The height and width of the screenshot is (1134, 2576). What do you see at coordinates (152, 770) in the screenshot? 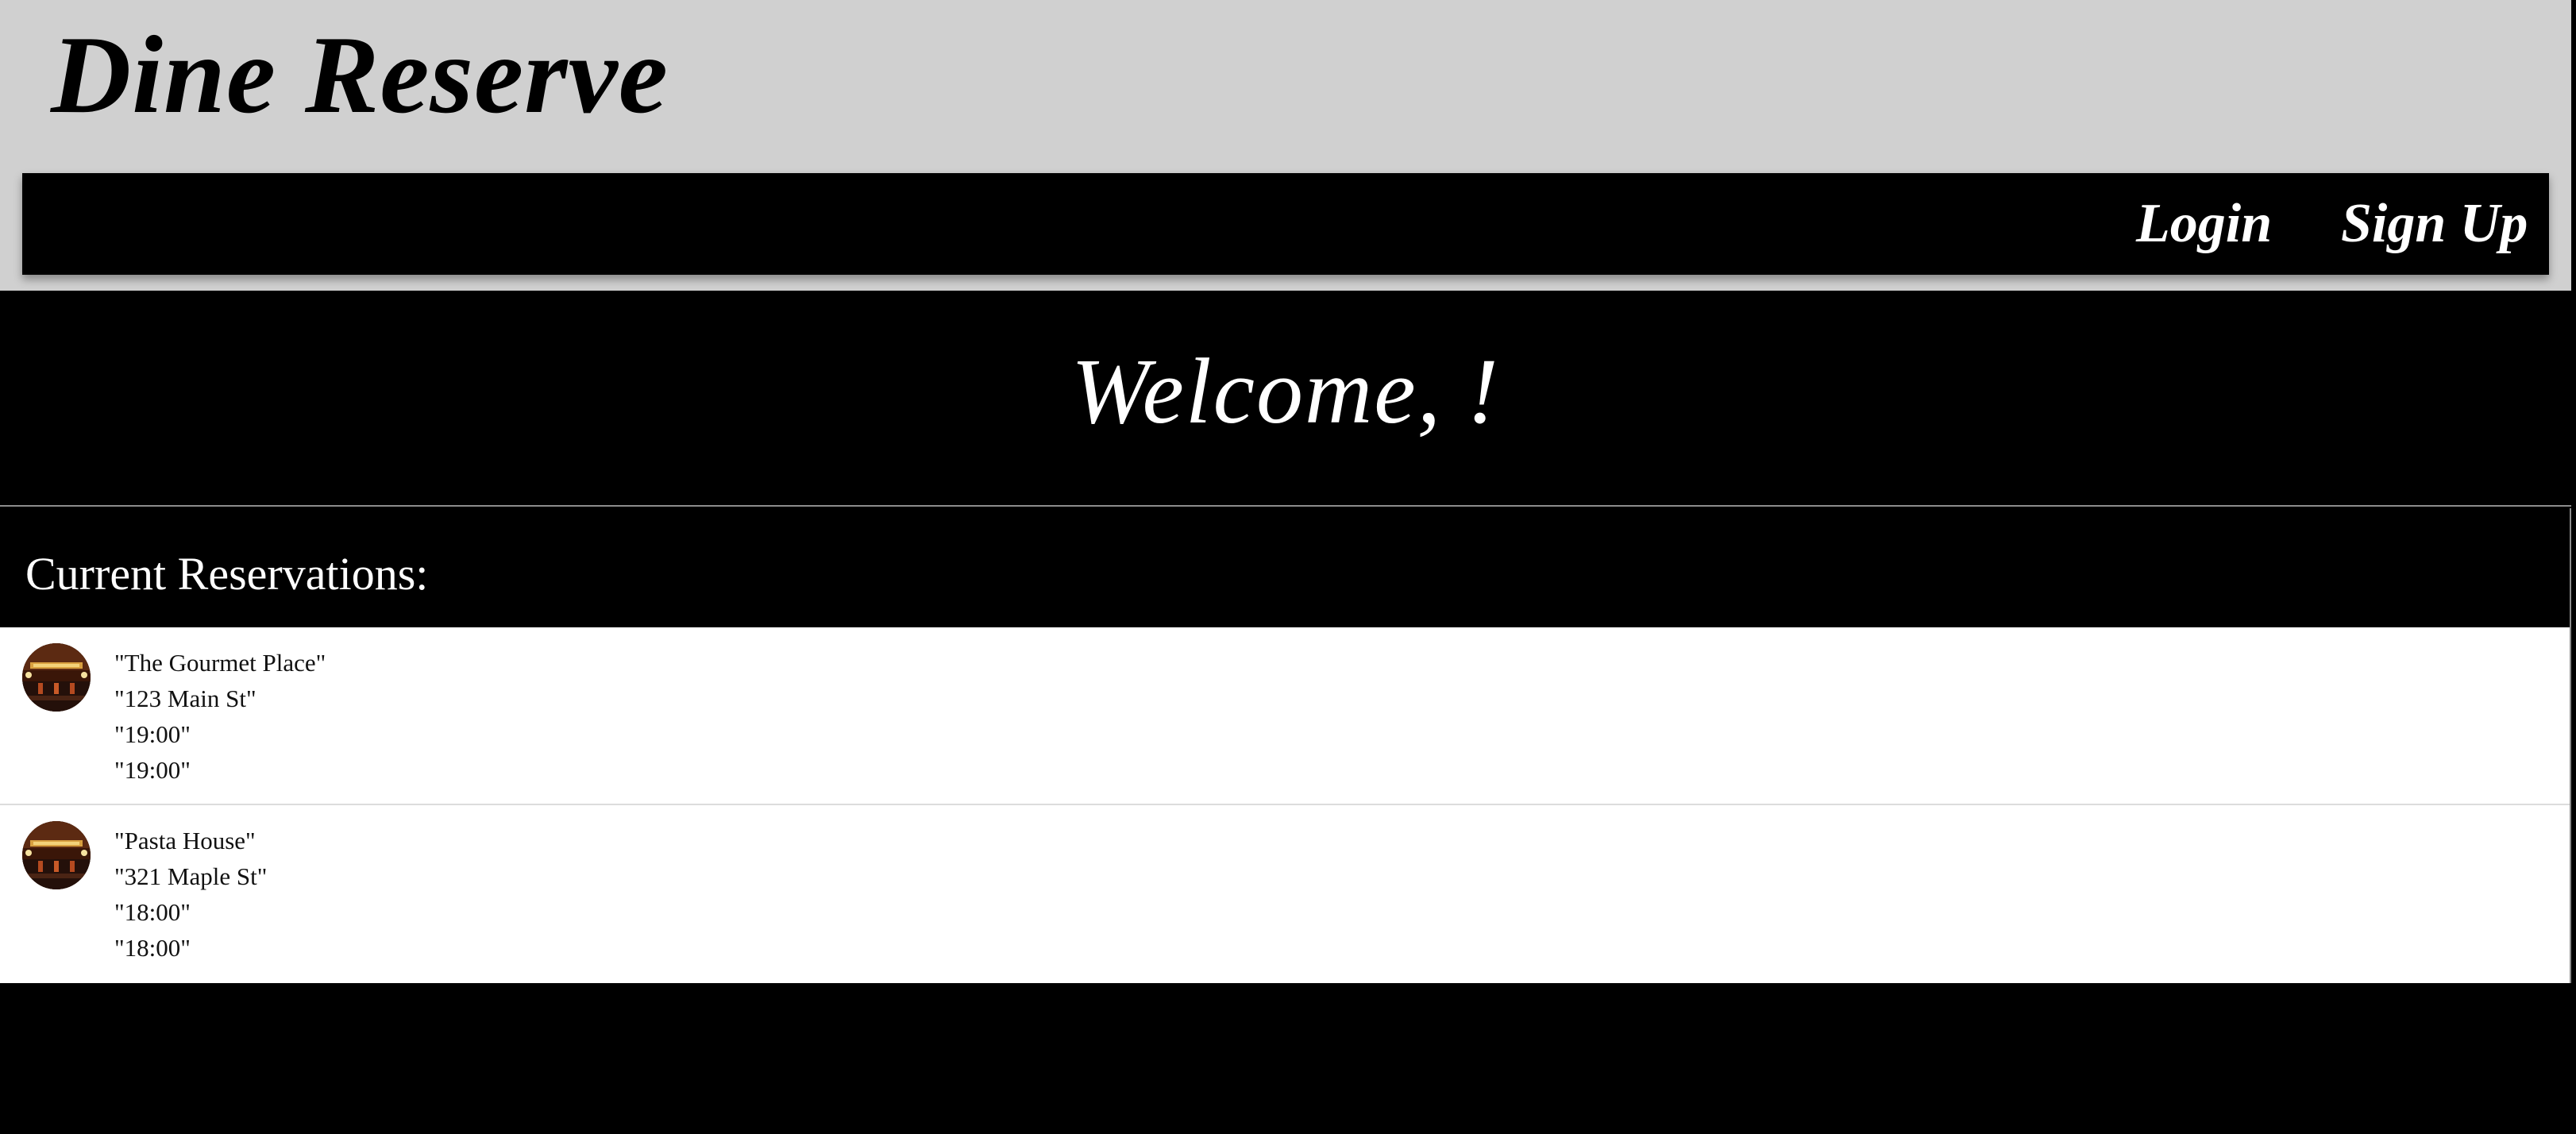
I see `reservation-time-repeat: "19:00"` at bounding box center [152, 770].